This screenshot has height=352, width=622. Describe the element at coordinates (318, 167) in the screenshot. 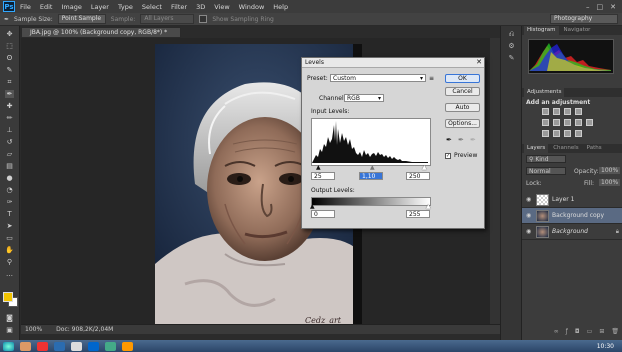

I see `black-input-slider: ▲` at that location.